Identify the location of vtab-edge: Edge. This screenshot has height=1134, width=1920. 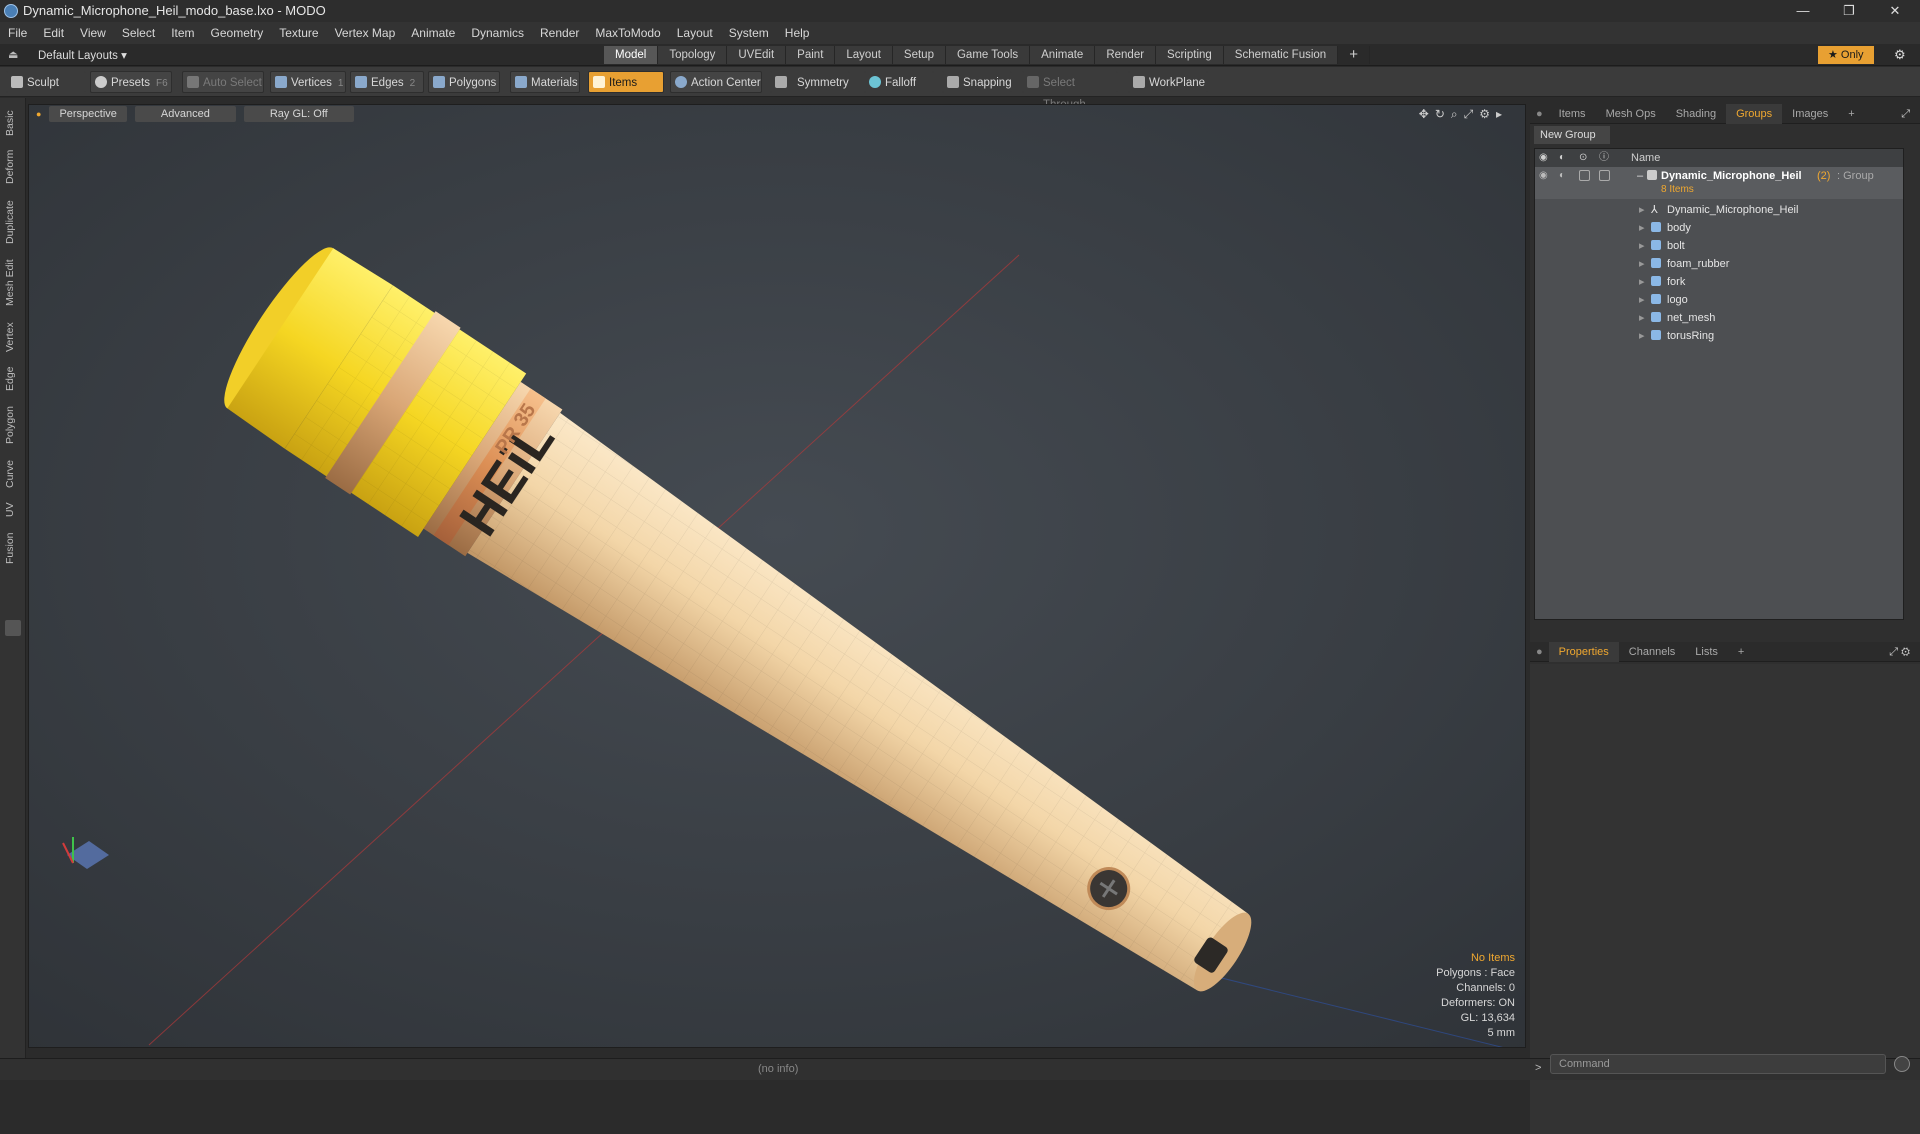
(13, 379).